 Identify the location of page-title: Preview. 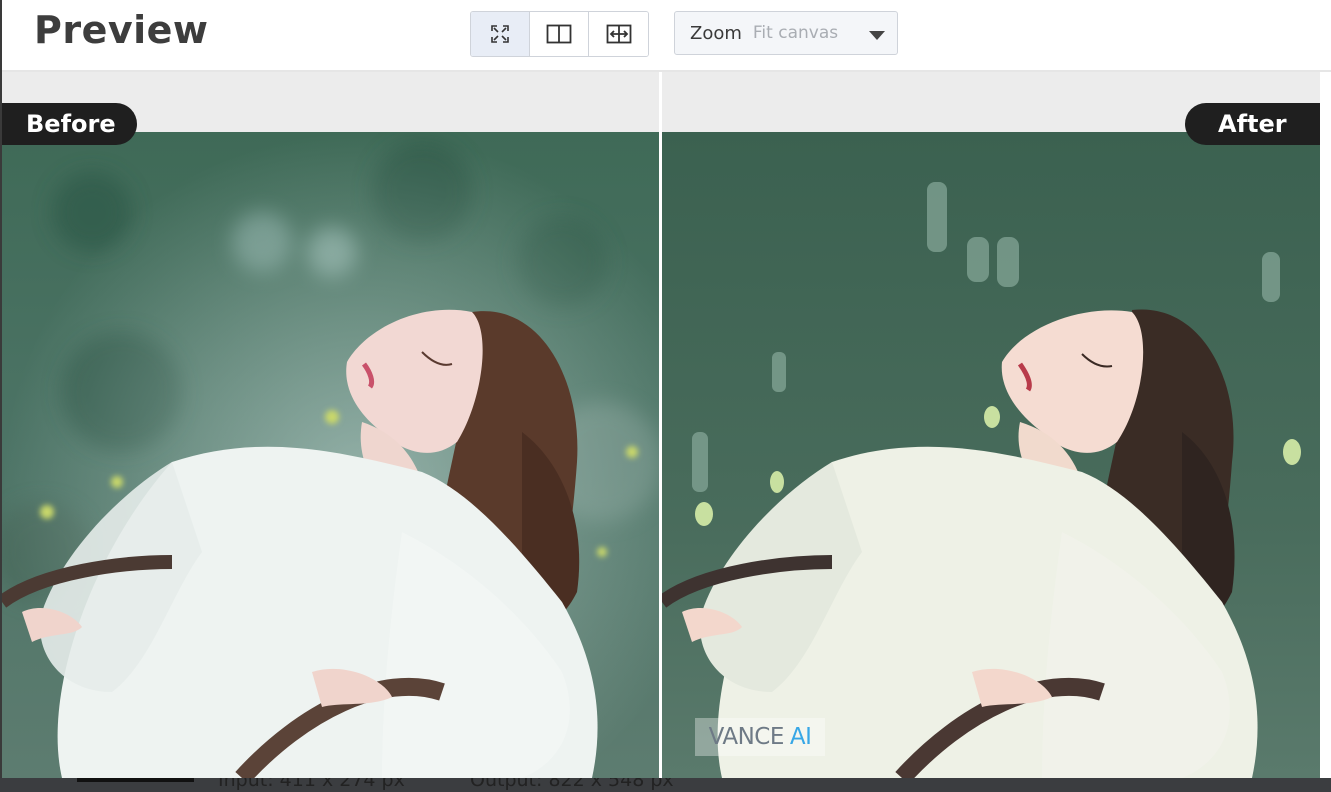
(121, 30).